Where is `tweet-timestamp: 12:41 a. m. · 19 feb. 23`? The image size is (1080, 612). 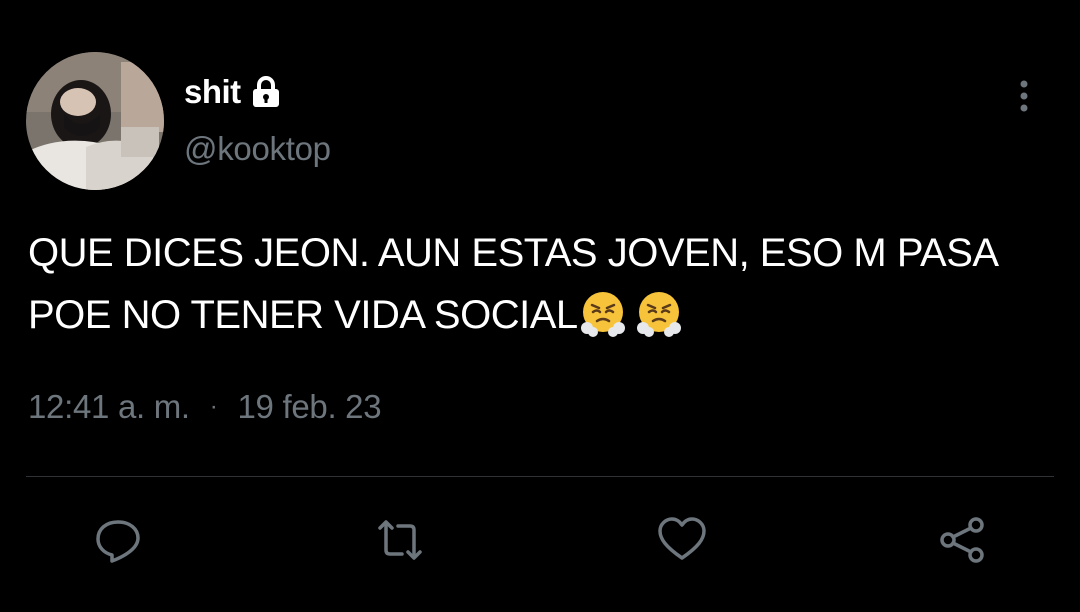 tweet-timestamp: 12:41 a. m. · 19 feb. 23 is located at coordinates (205, 407).